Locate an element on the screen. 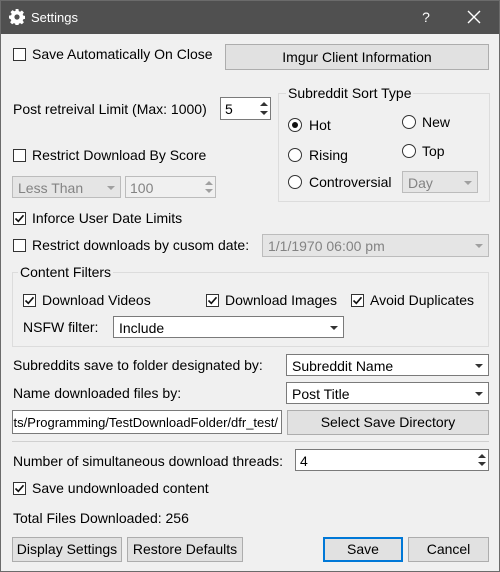  score-comparator-dropdown: Less Than is located at coordinates (66, 187).